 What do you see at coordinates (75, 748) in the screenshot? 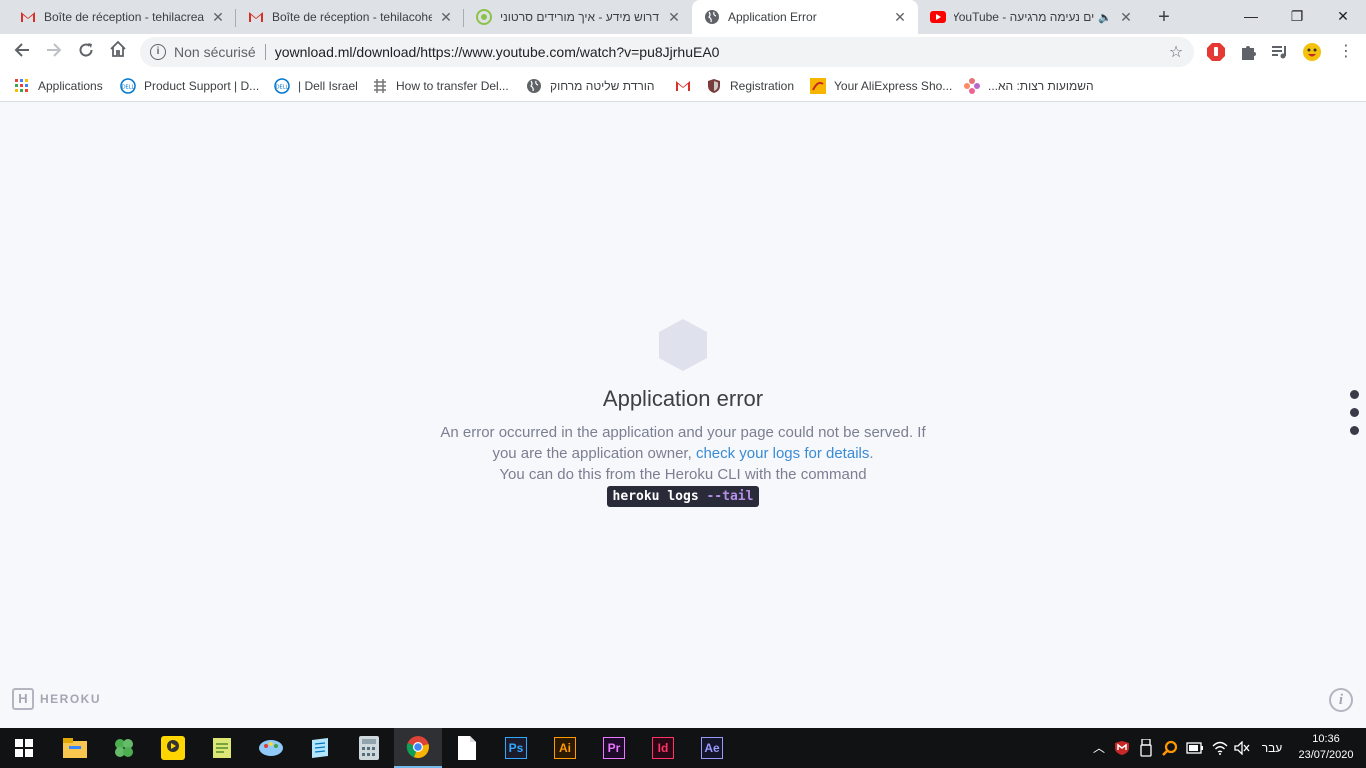
I see `file-explorer-icon` at bounding box center [75, 748].